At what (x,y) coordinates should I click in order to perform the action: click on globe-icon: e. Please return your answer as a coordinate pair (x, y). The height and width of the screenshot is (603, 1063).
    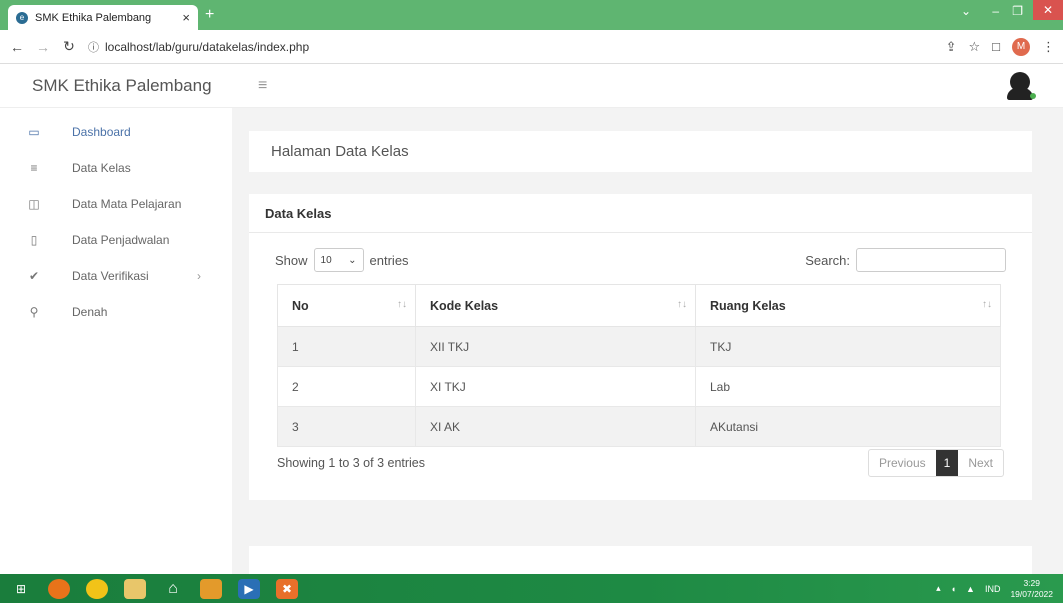
    Looking at the image, I should click on (22, 17).